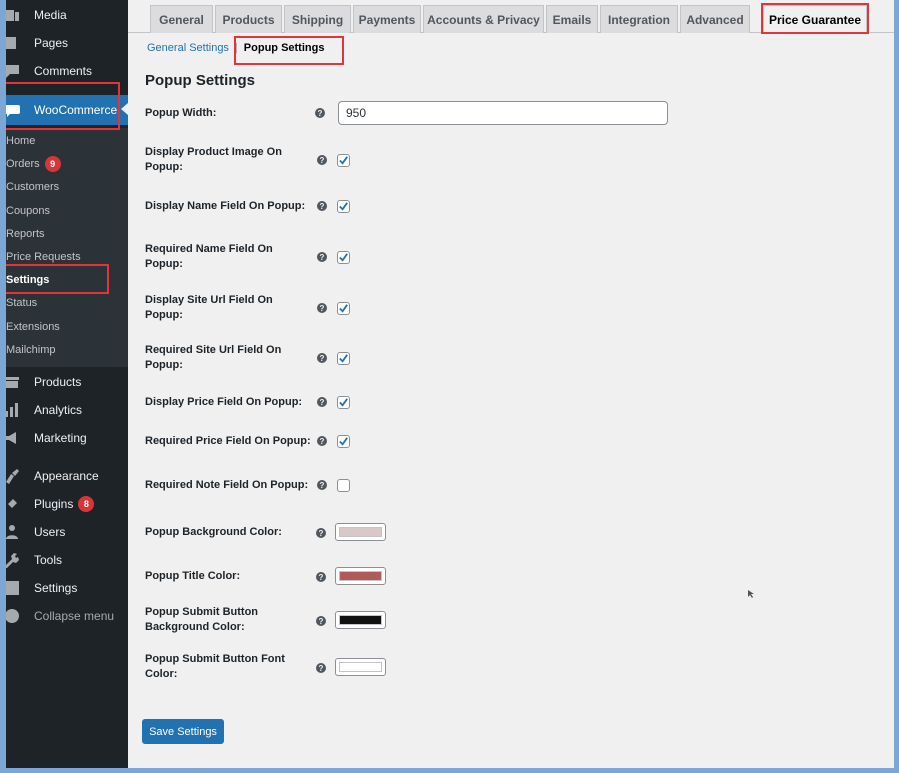  I want to click on tab-price-guarantee: Price Guarantee, so click(815, 19).